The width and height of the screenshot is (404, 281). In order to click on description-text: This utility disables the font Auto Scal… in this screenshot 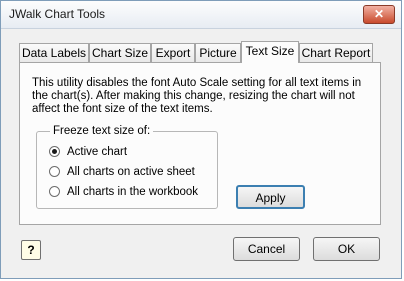, I will do `click(197, 96)`.